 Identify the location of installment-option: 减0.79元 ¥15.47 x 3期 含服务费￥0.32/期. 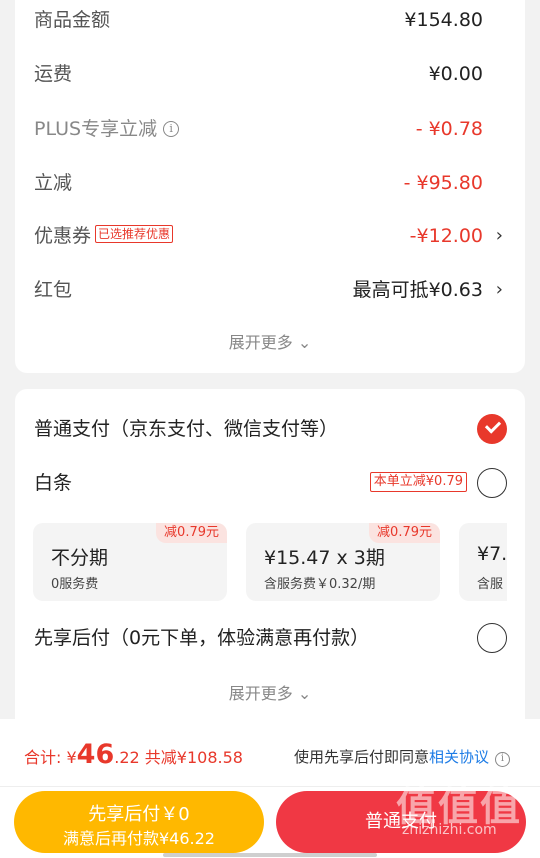
(343, 562).